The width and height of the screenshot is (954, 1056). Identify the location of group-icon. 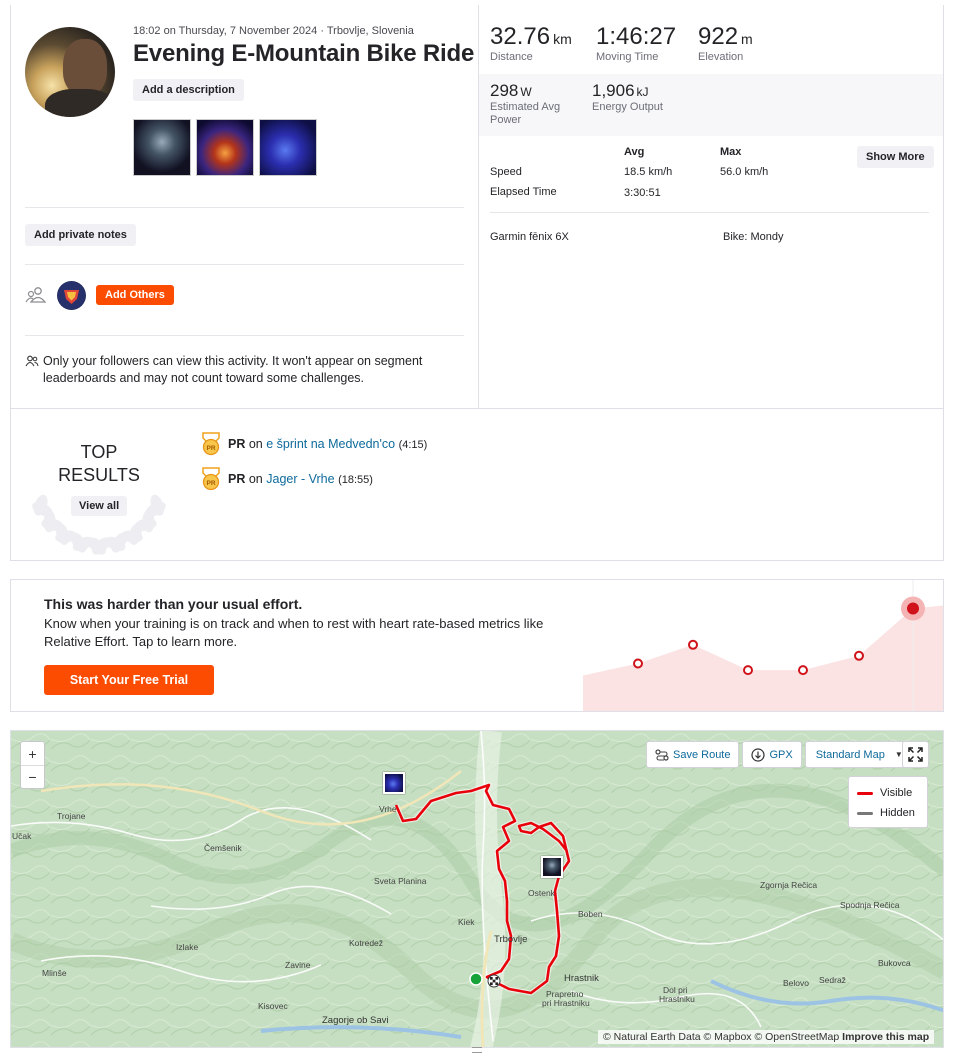
(36, 295).